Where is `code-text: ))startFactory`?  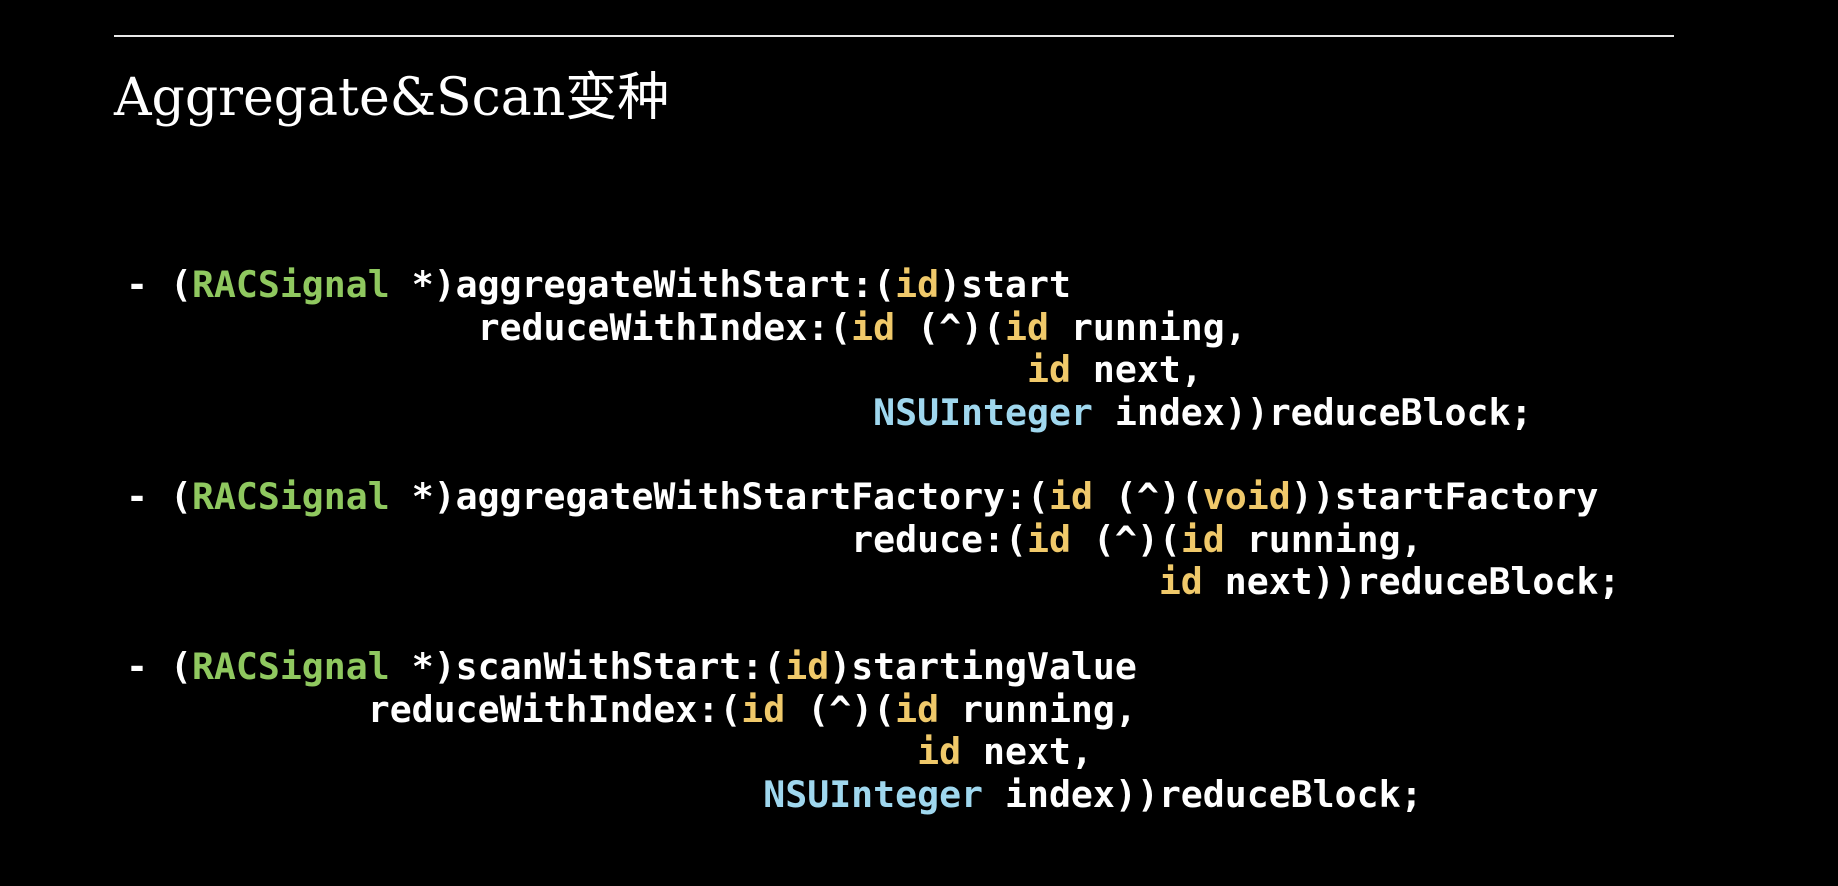 code-text: ))startFactory is located at coordinates (1444, 496).